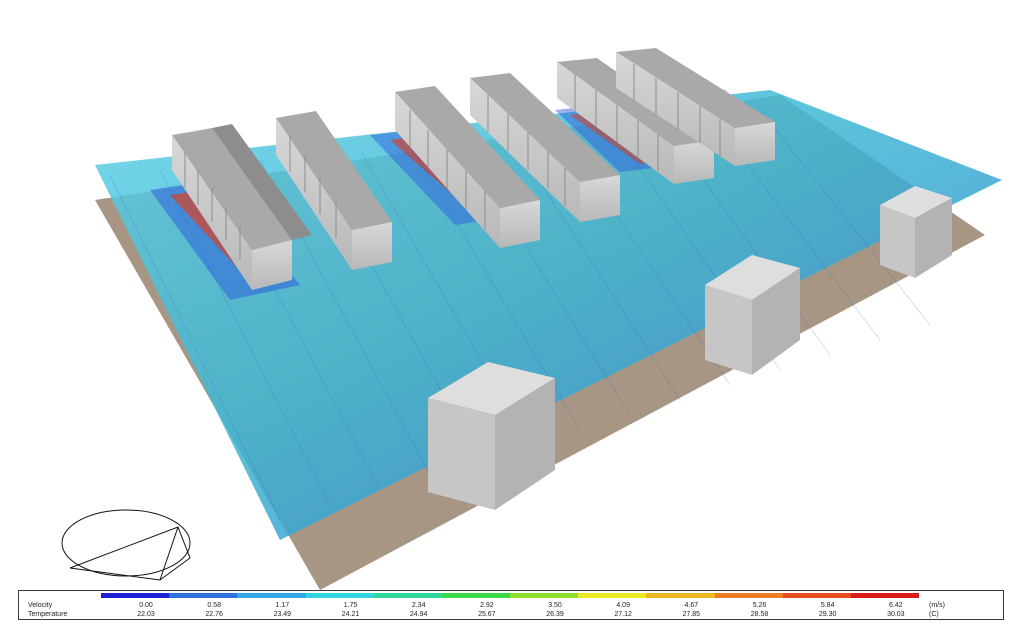 The image size is (1024, 628). Describe the element at coordinates (40, 605) in the screenshot. I see `legend-velocity-label: Velocity` at that location.